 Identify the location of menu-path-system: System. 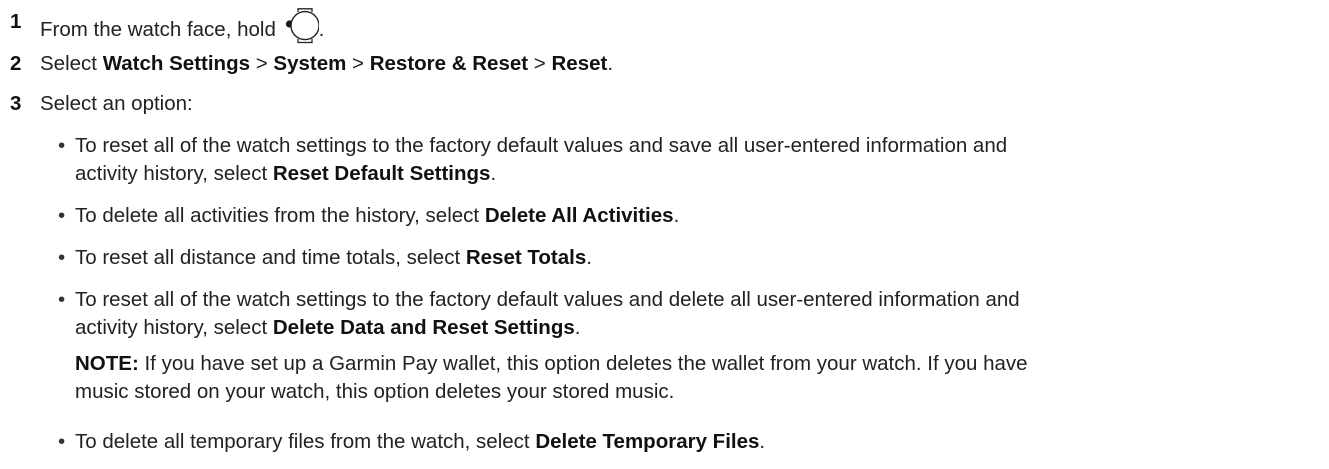
(310, 63).